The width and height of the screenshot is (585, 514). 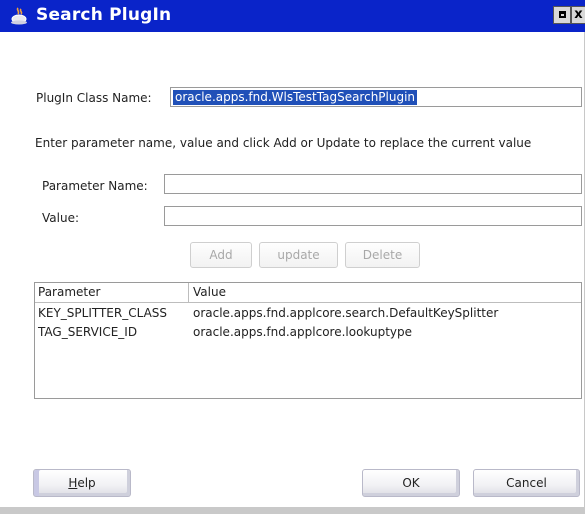 I want to click on value-input, so click(x=373, y=216).